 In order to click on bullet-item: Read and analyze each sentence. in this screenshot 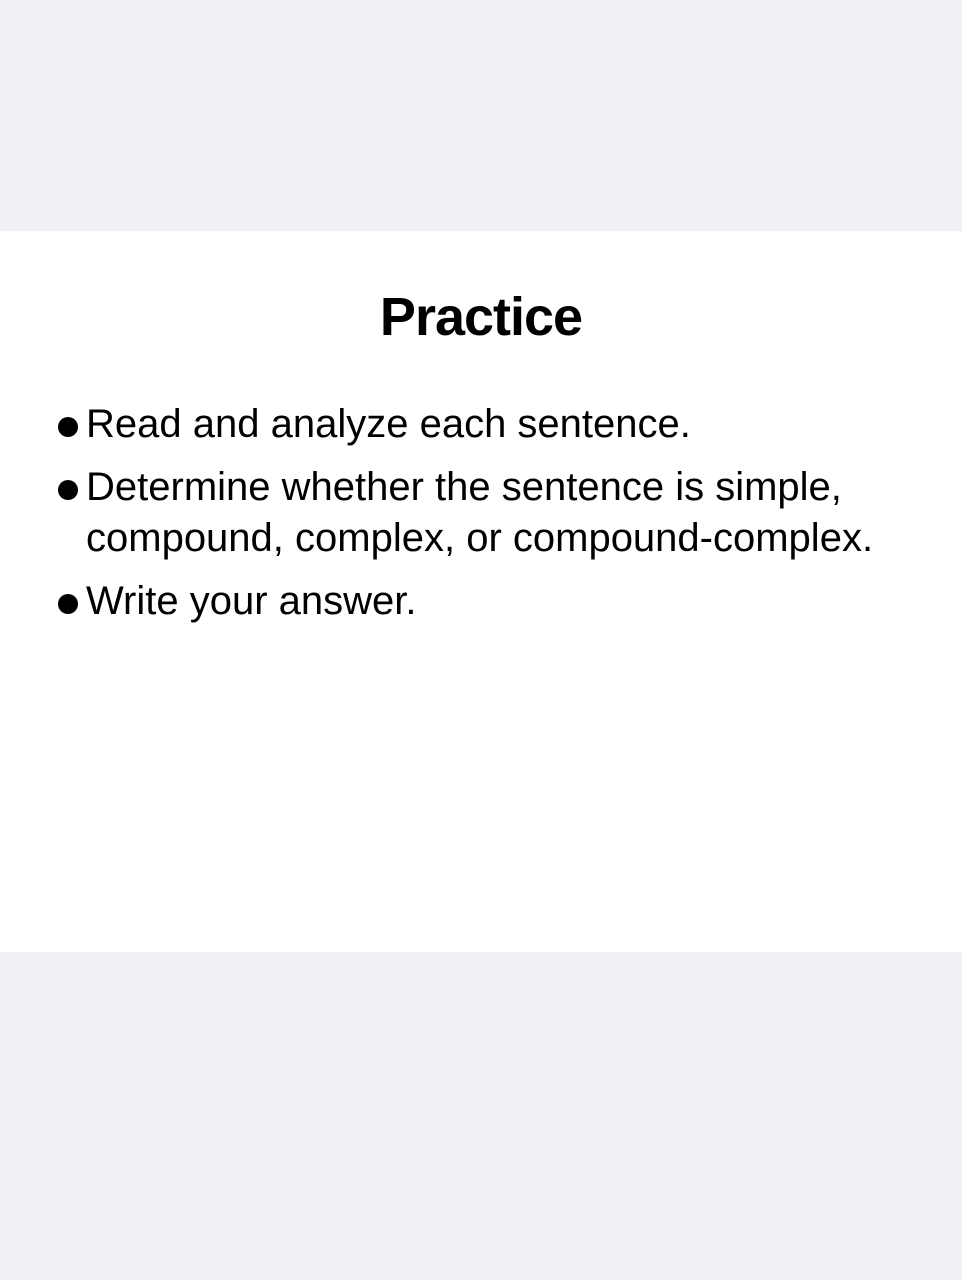, I will do `click(488, 424)`.